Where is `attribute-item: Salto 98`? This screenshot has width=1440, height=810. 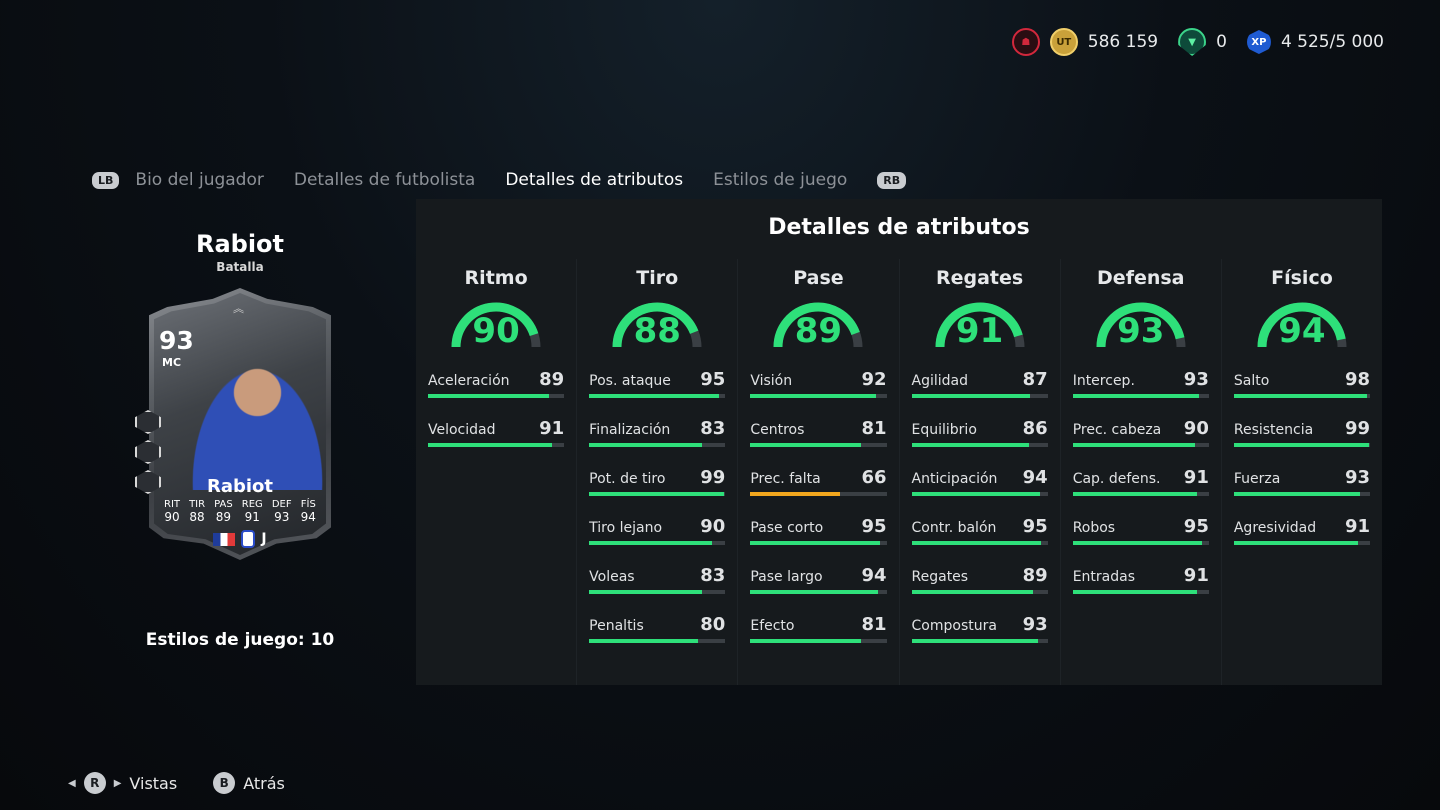
attribute-item: Salto 98 is located at coordinates (1302, 393).